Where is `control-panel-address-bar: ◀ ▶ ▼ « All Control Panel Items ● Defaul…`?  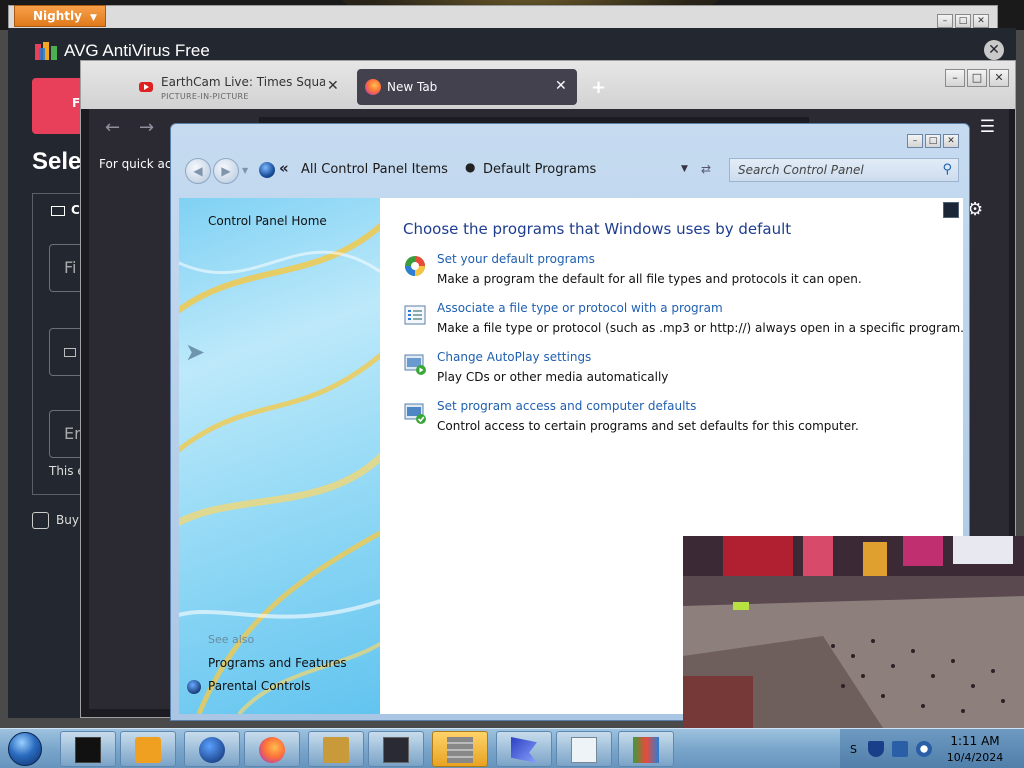
control-panel-address-bar: ◀ ▶ ▼ « All Control Panel Items ● Defaul… is located at coordinates (571, 170).